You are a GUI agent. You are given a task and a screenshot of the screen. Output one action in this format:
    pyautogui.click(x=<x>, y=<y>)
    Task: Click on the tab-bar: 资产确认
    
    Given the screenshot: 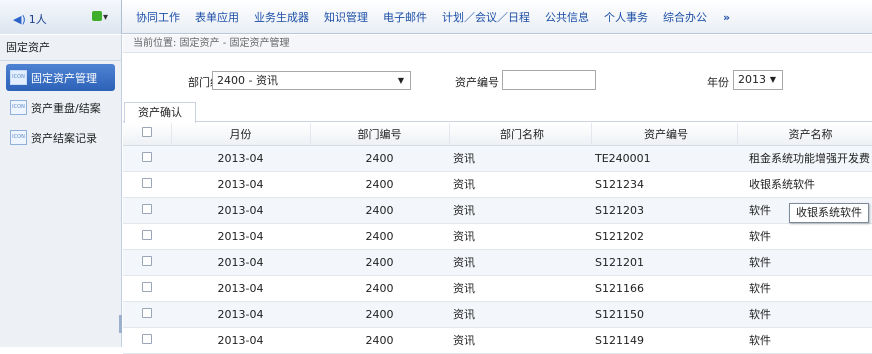 What is the action you would take?
    pyautogui.click(x=497, y=112)
    